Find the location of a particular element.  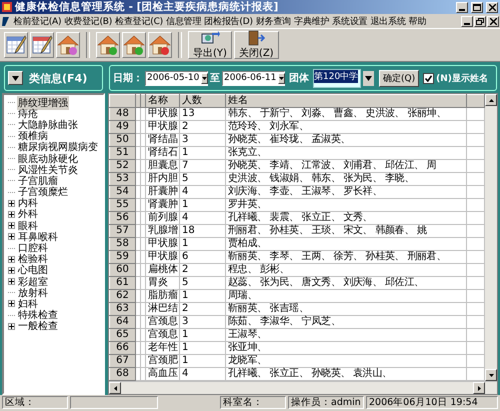

menu-item: 收费登记(B) is located at coordinates (88, 21).